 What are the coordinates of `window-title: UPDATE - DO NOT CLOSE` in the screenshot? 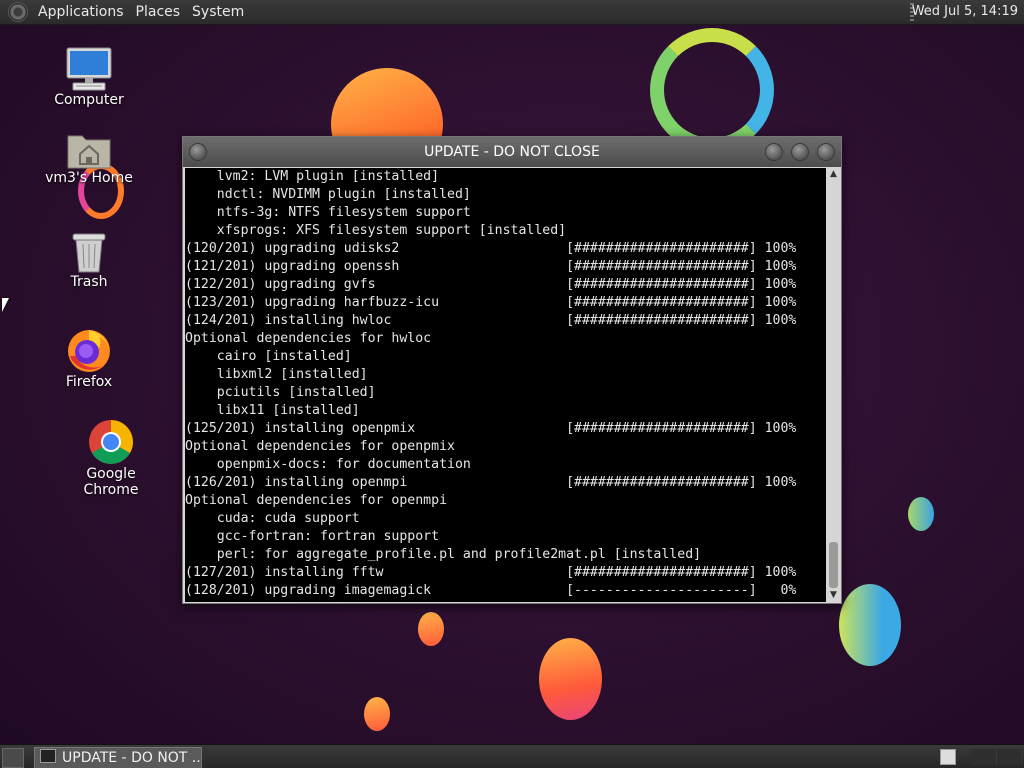 It's located at (512, 152).